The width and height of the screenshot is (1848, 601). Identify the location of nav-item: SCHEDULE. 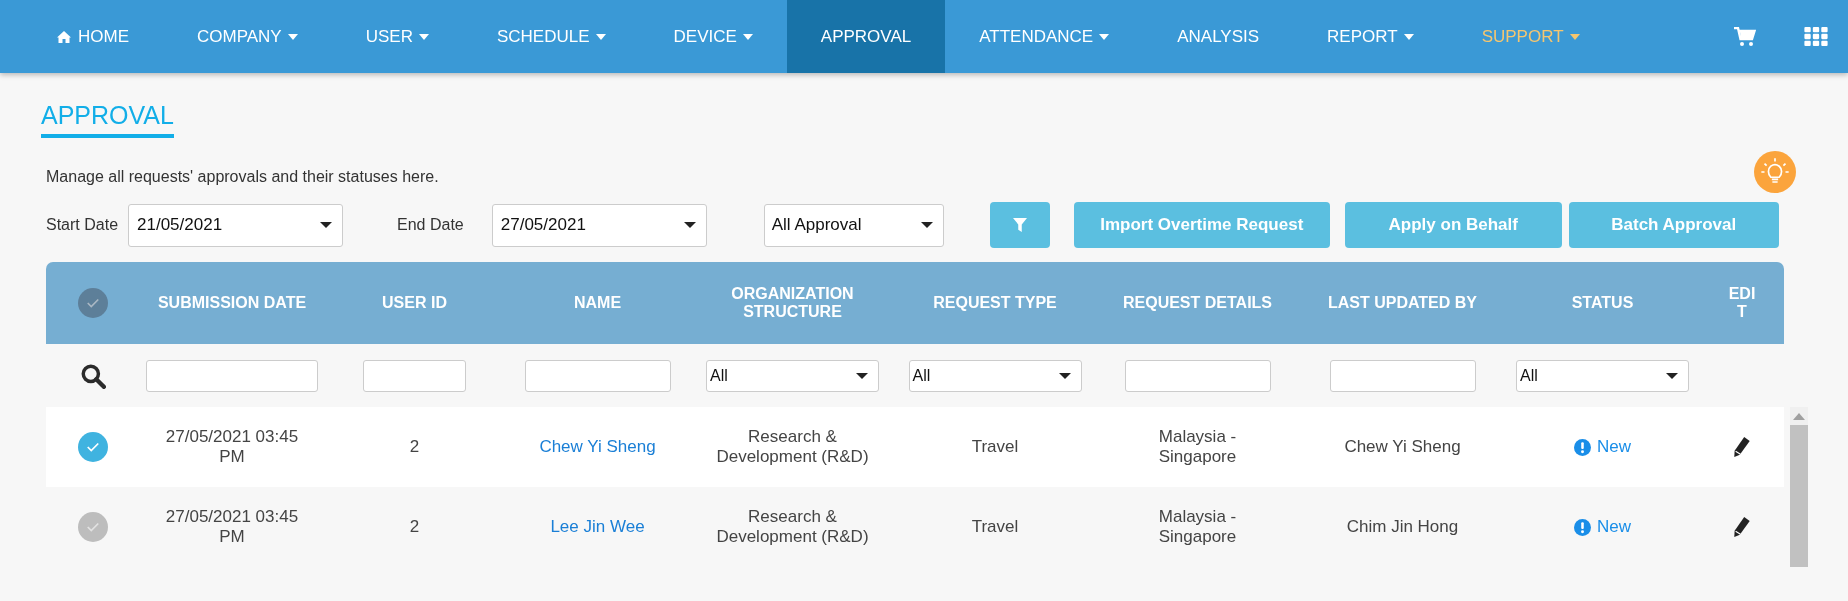
(551, 36).